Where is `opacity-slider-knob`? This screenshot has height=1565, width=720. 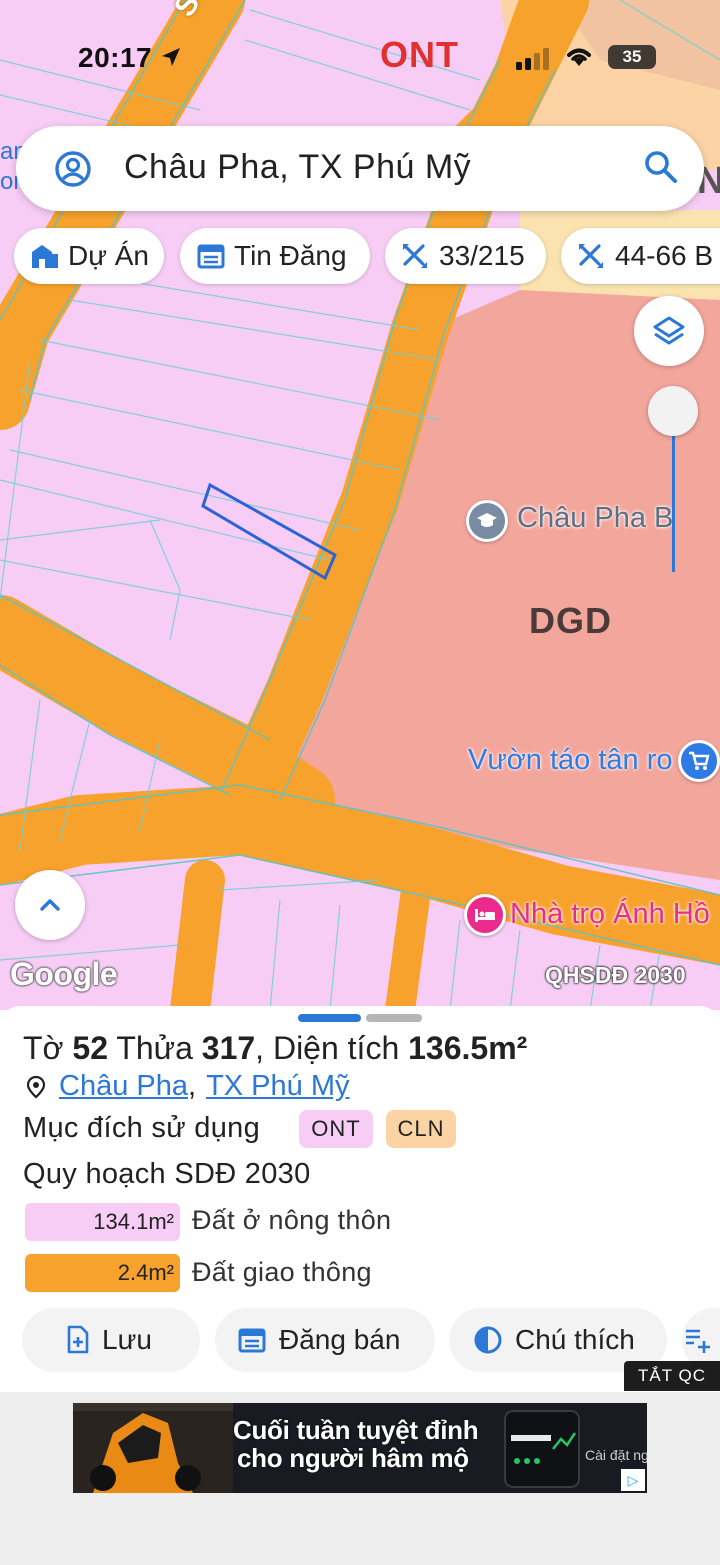
opacity-slider-knob is located at coordinates (673, 411).